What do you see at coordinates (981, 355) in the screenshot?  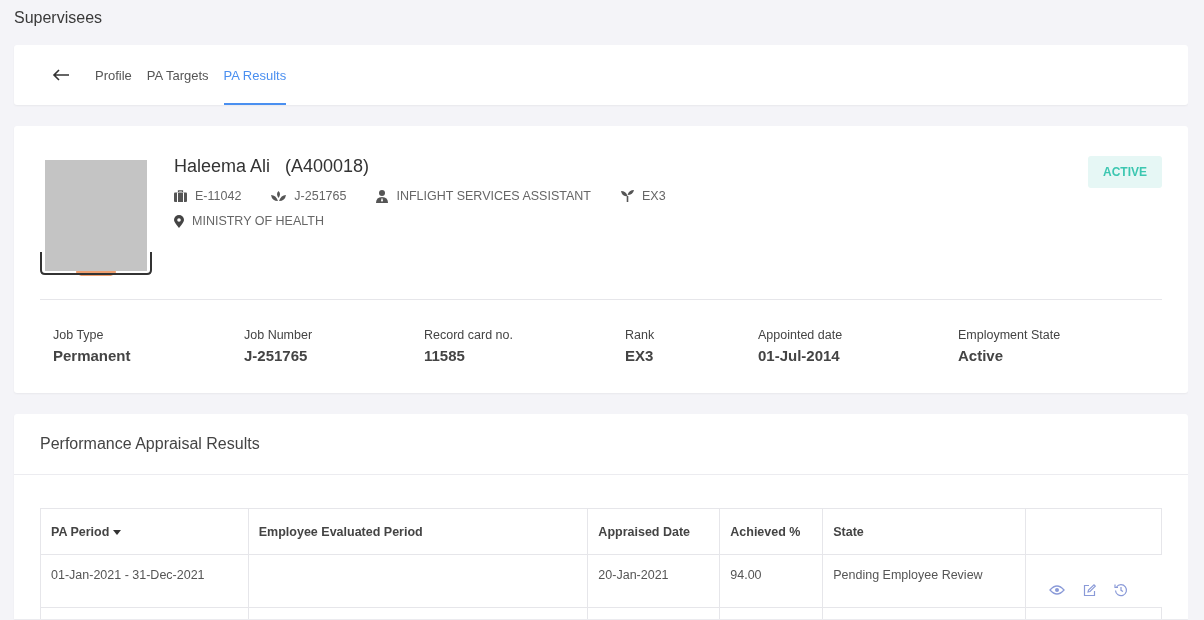 I see `detail-value: Active` at bounding box center [981, 355].